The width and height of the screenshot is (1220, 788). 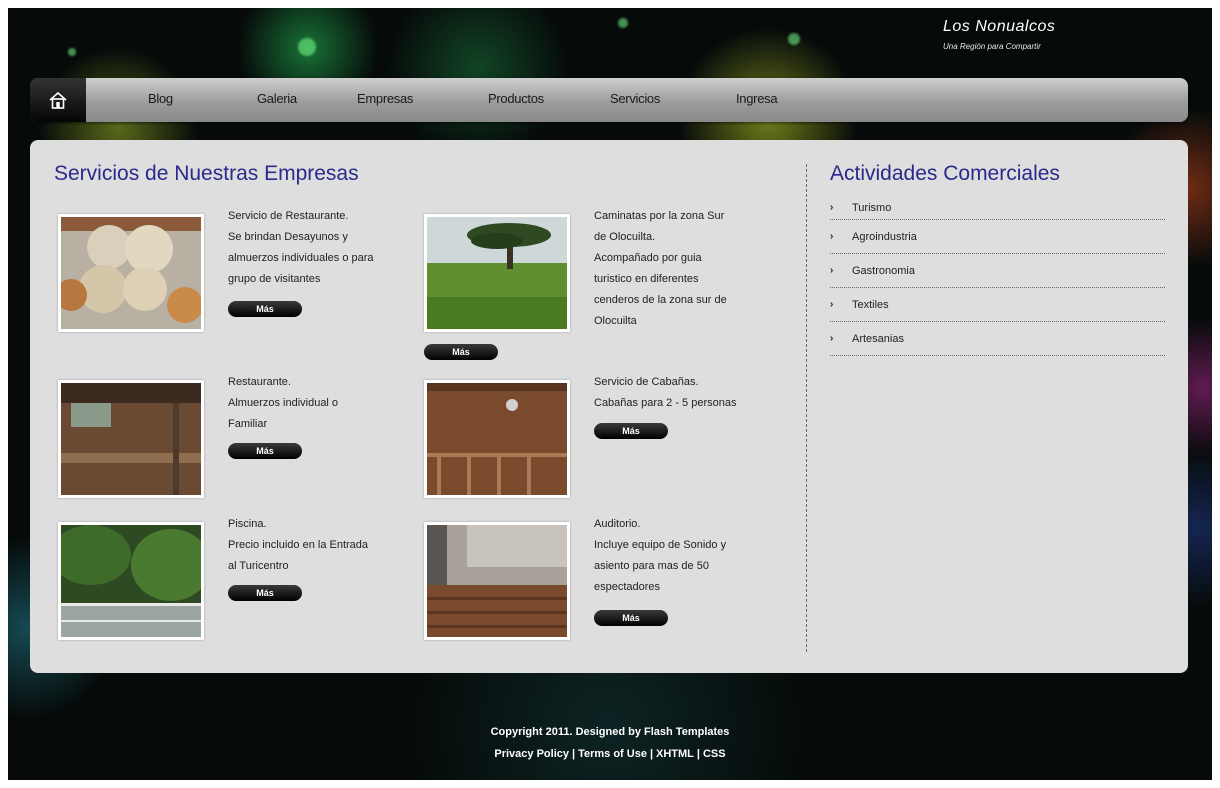 I want to click on nav-item-productos: Productos, so click(x=516, y=98).